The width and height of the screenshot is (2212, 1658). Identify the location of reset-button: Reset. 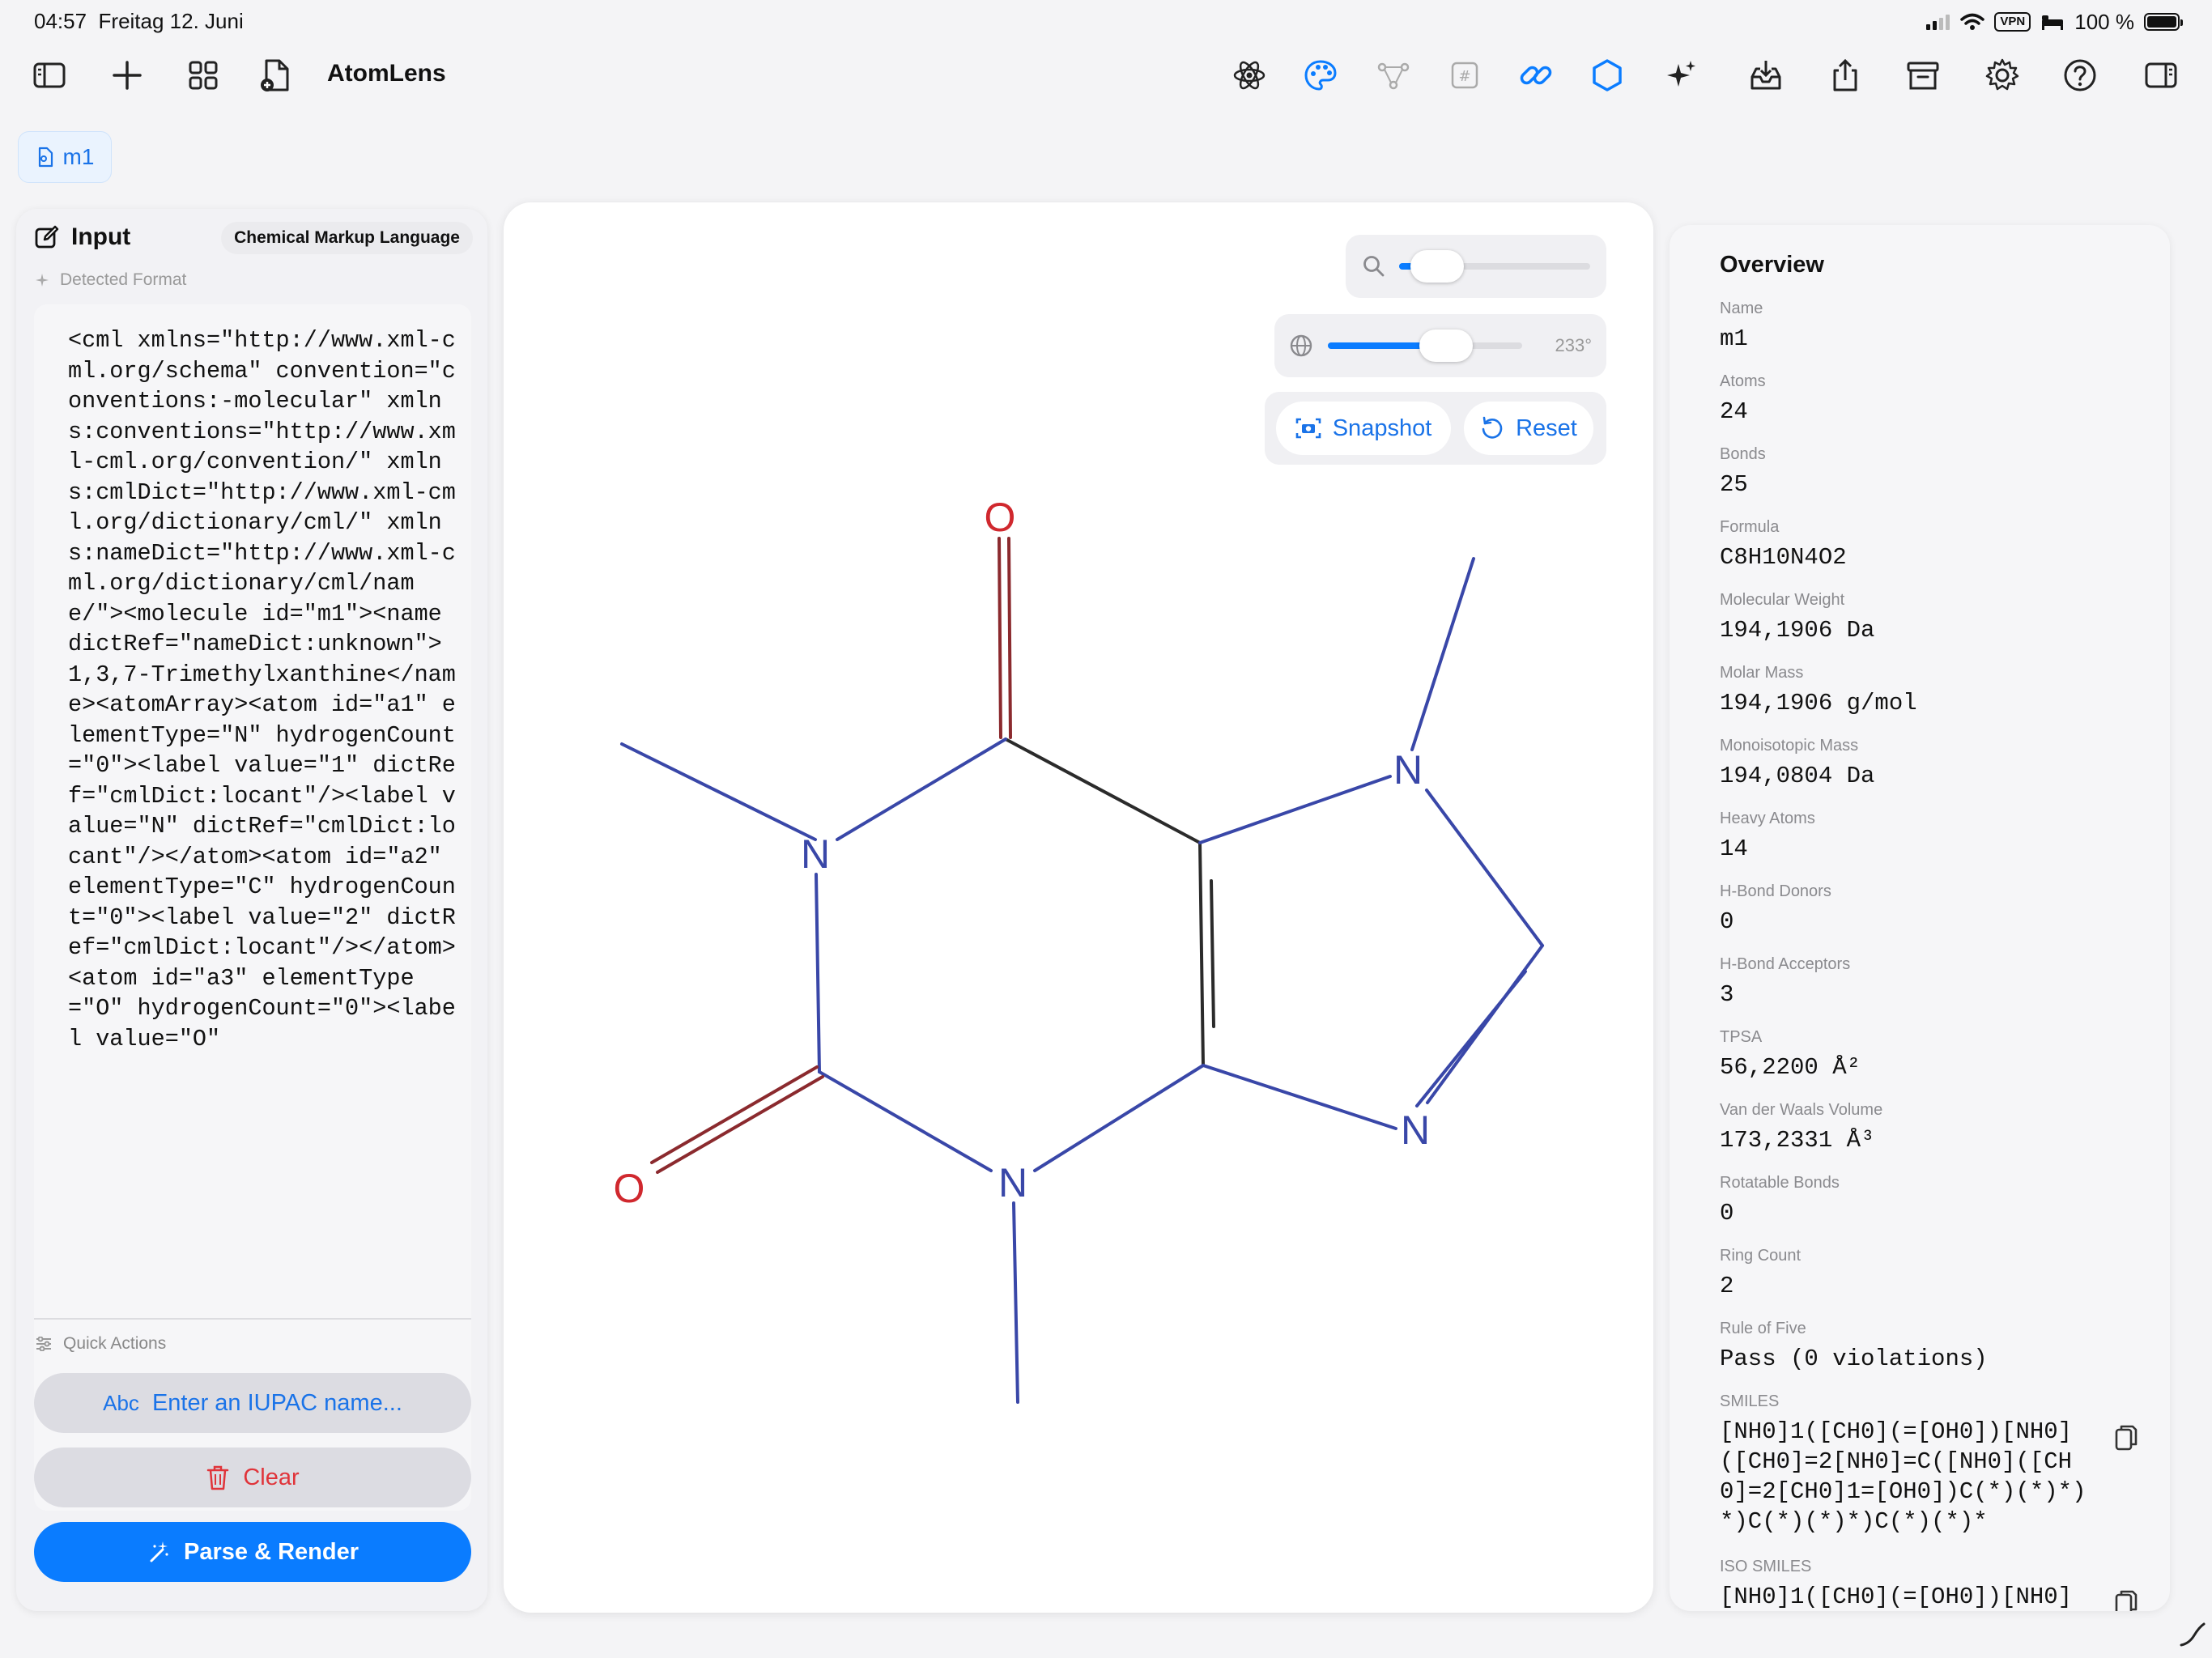
(1529, 428).